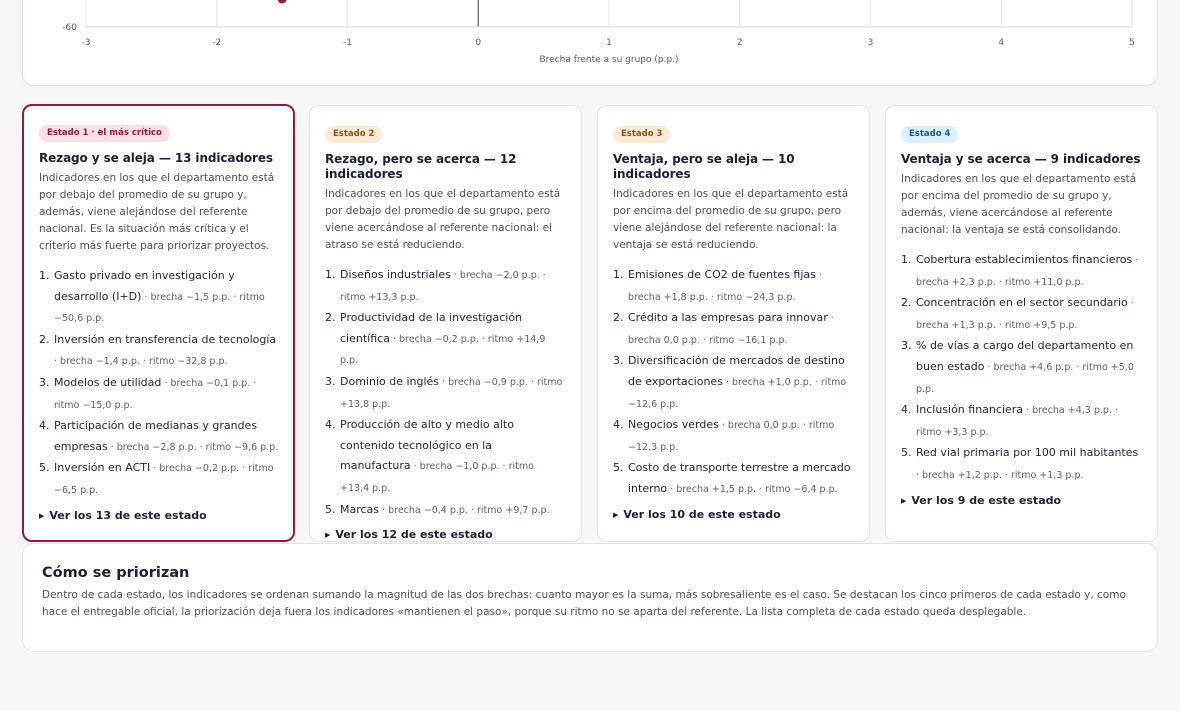 The height and width of the screenshot is (711, 1180). I want to click on expand-toggle: ▶ Ver los 10 de este estado, so click(733, 514).